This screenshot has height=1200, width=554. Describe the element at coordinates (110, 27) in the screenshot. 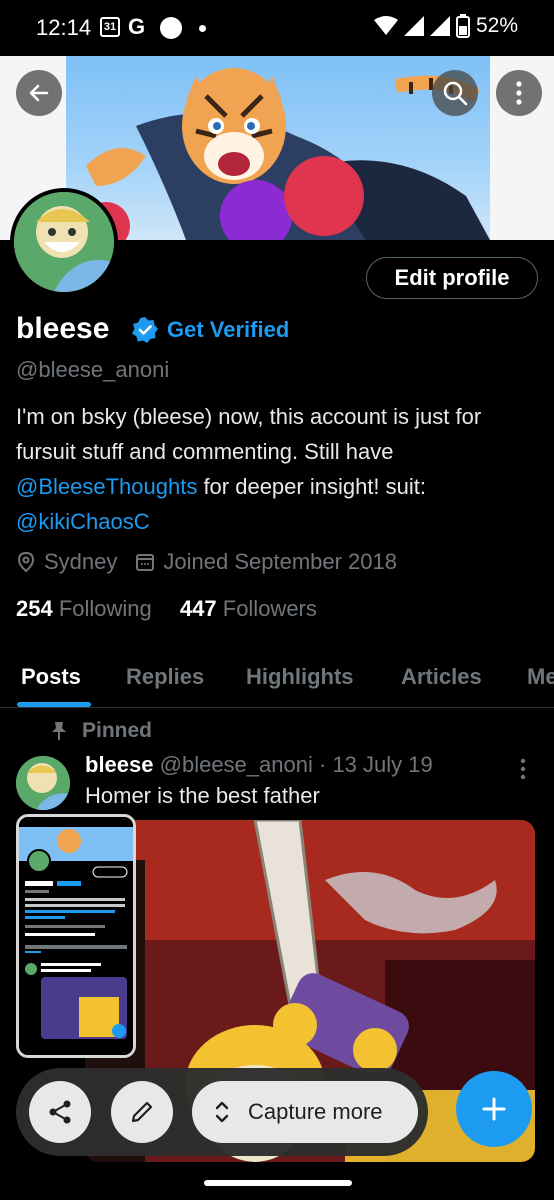

I see `calendar-icon: 31` at that location.